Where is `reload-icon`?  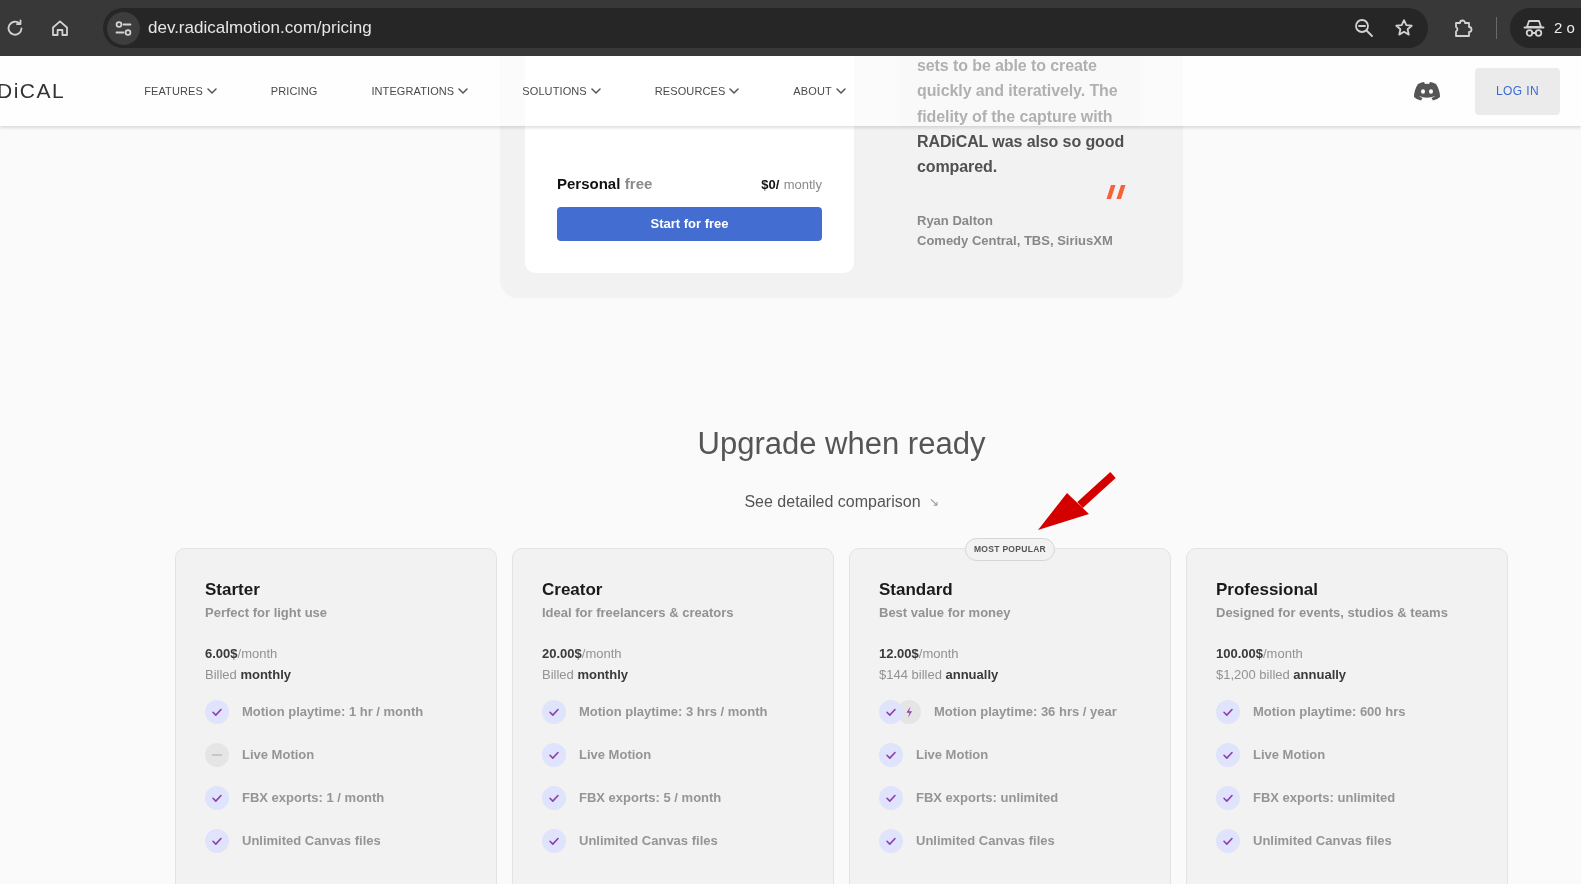 reload-icon is located at coordinates (15, 28).